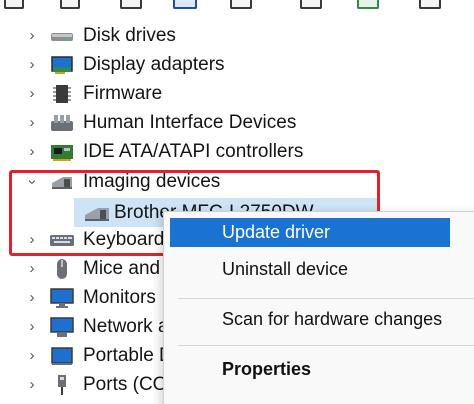  Describe the element at coordinates (154, 64) in the screenshot. I see `tree-item-label: Display adapters` at that location.